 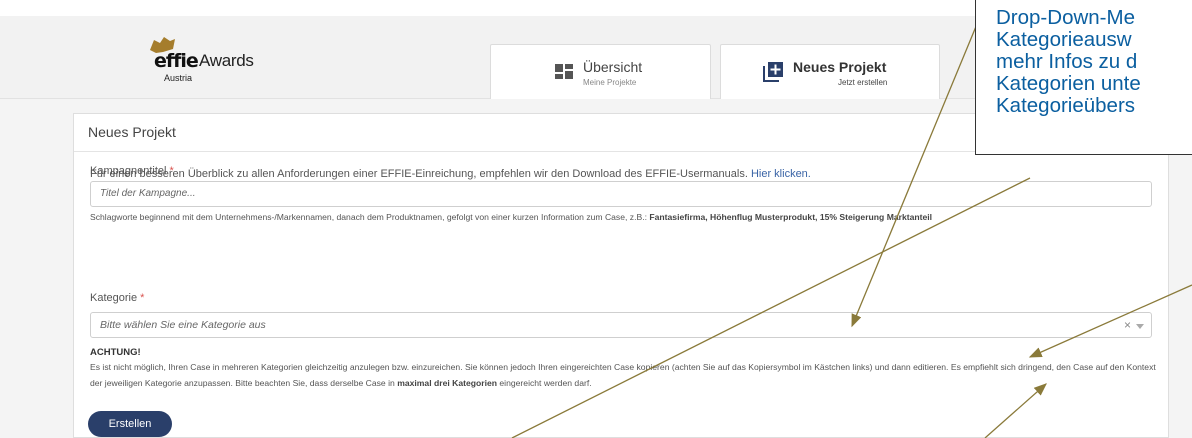 What do you see at coordinates (176, 61) in the screenshot?
I see `logo-brand: effie` at bounding box center [176, 61].